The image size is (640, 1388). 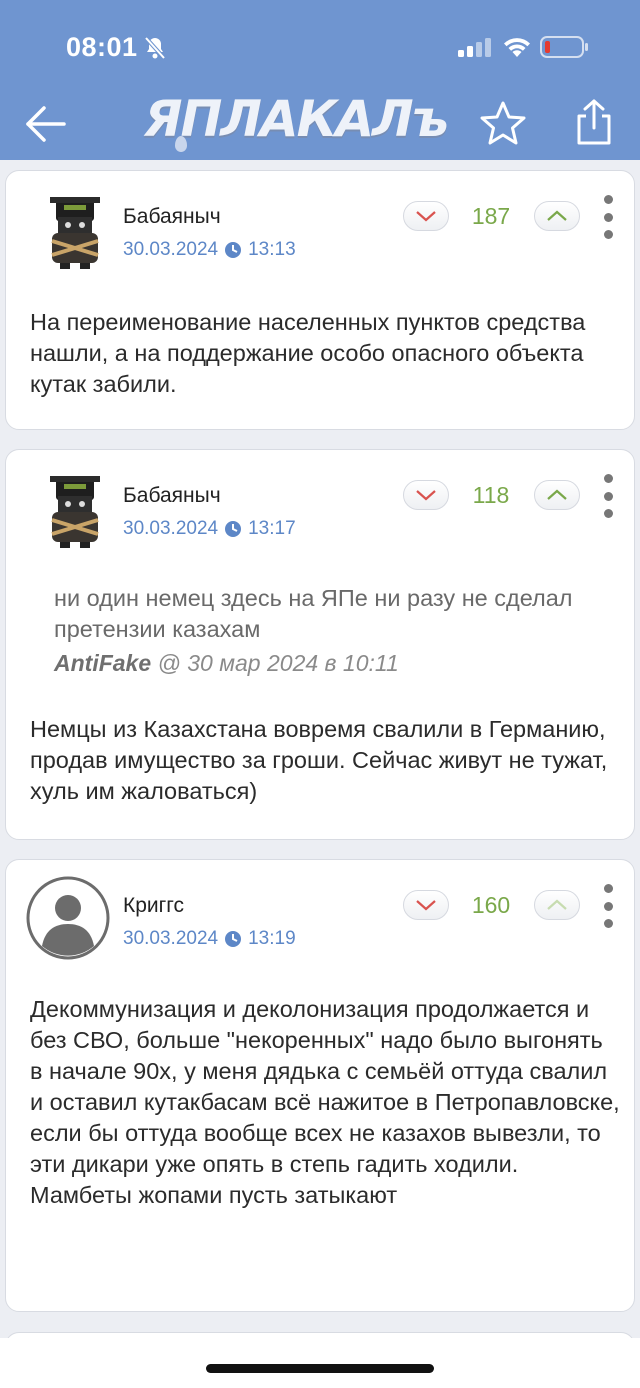 I want to click on comment-date: 30.03.2024 13:19, so click(x=209, y=939).